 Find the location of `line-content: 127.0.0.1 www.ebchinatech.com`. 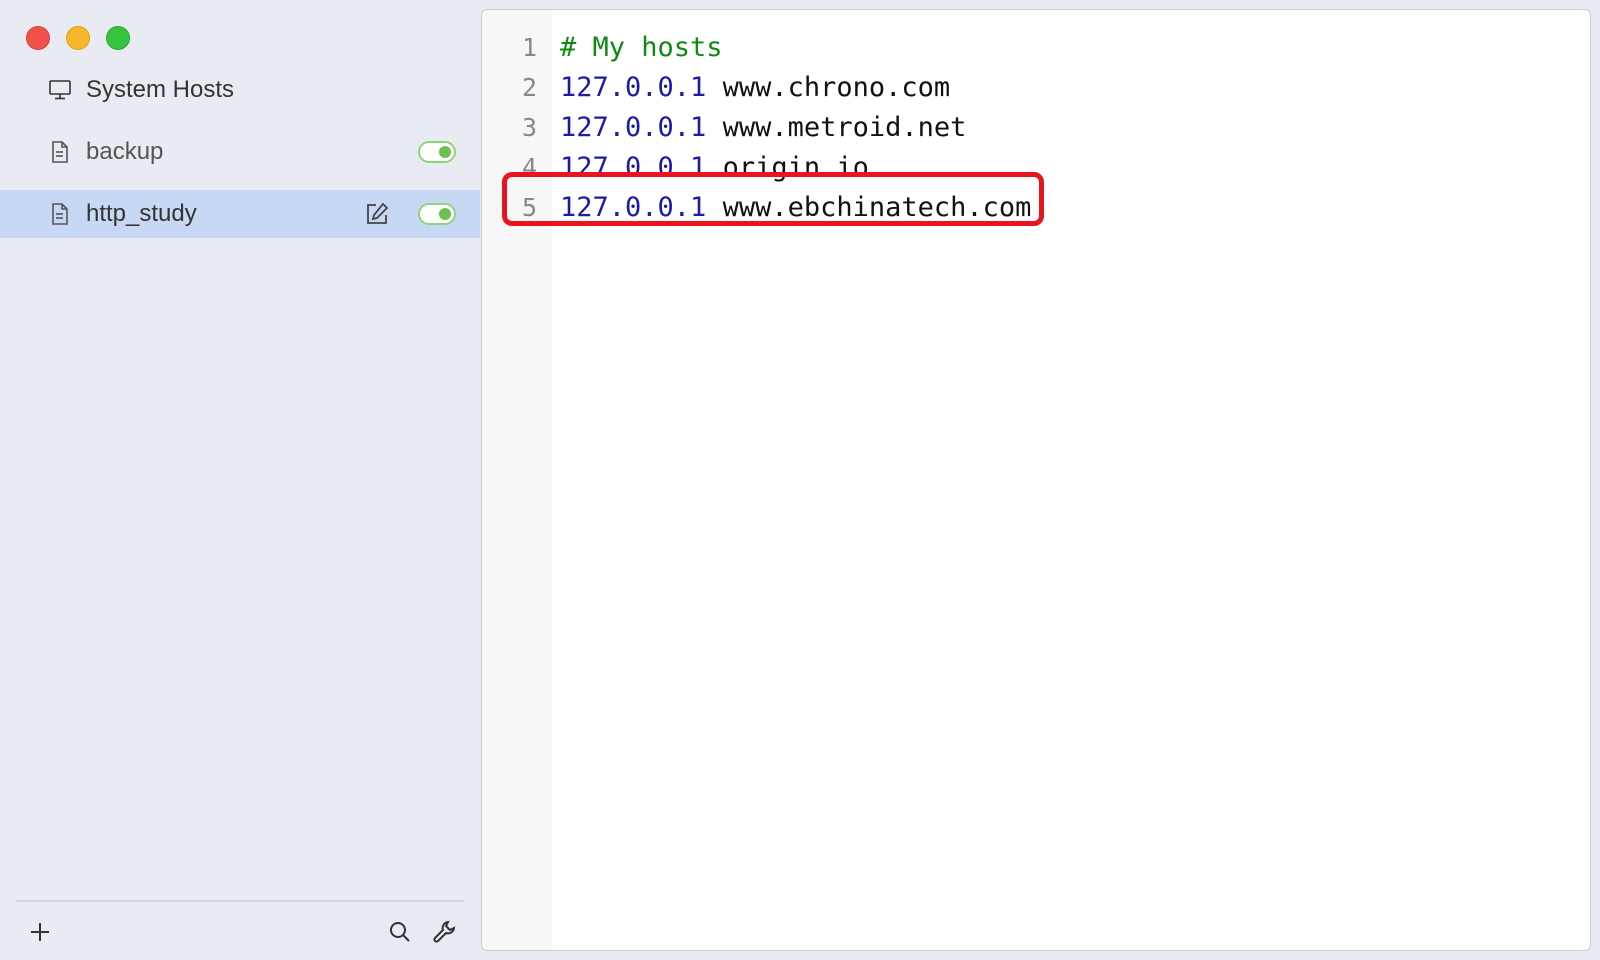

line-content: 127.0.0.1 www.ebchinatech.com is located at coordinates (795, 208).